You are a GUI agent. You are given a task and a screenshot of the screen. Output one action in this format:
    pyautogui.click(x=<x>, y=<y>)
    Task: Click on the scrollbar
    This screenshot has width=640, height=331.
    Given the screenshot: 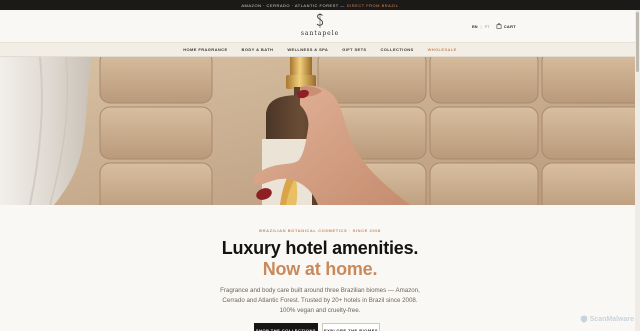 What is the action you would take?
    pyautogui.click(x=637, y=170)
    